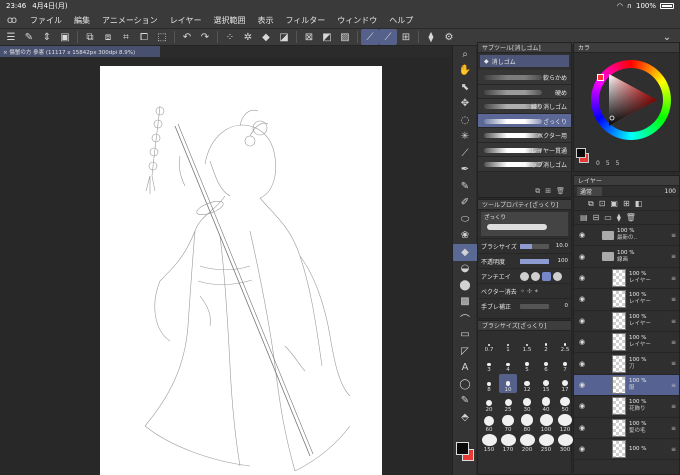 The height and width of the screenshot is (475, 680). Describe the element at coordinates (205, 37) in the screenshot. I see `redo-icon: ↷` at that location.